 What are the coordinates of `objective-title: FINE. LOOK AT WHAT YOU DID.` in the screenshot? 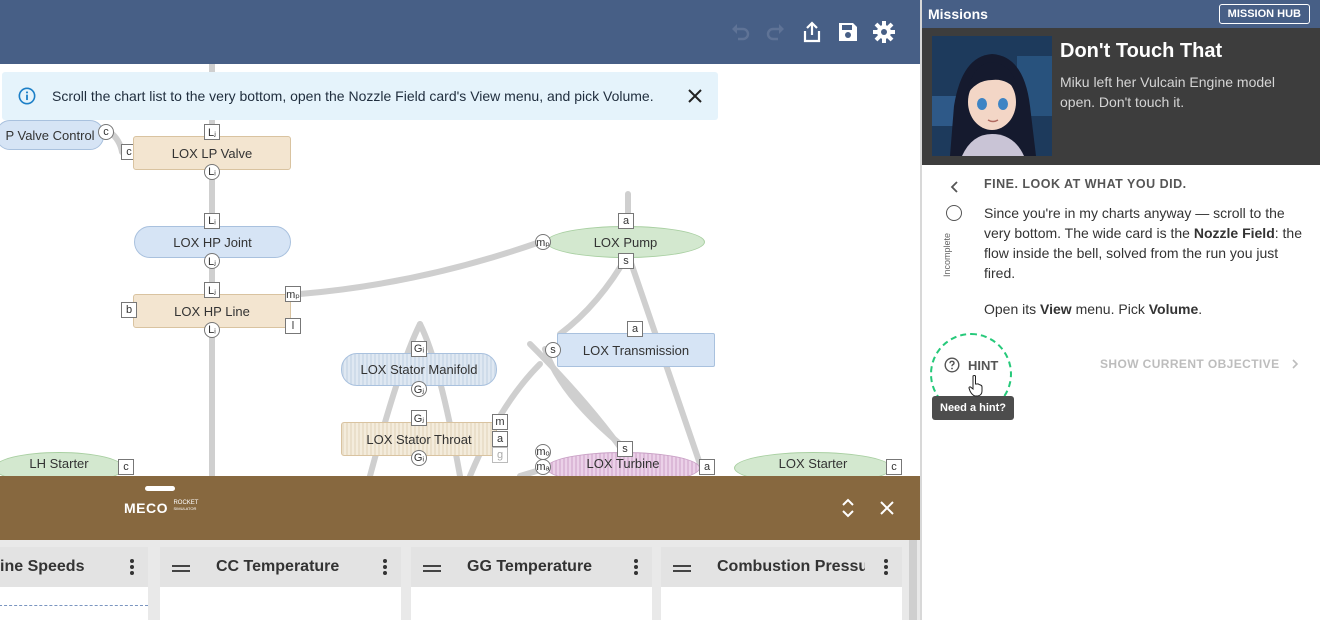 It's located at (1085, 184).